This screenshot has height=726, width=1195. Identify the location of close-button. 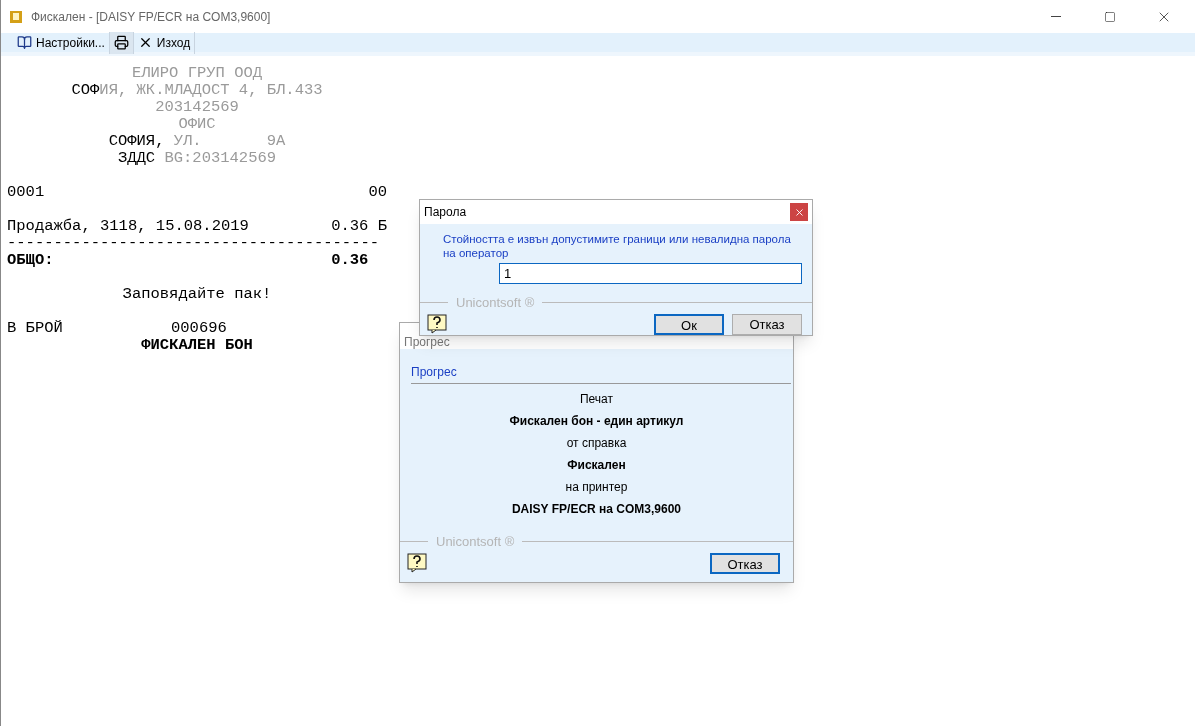
(799, 212).